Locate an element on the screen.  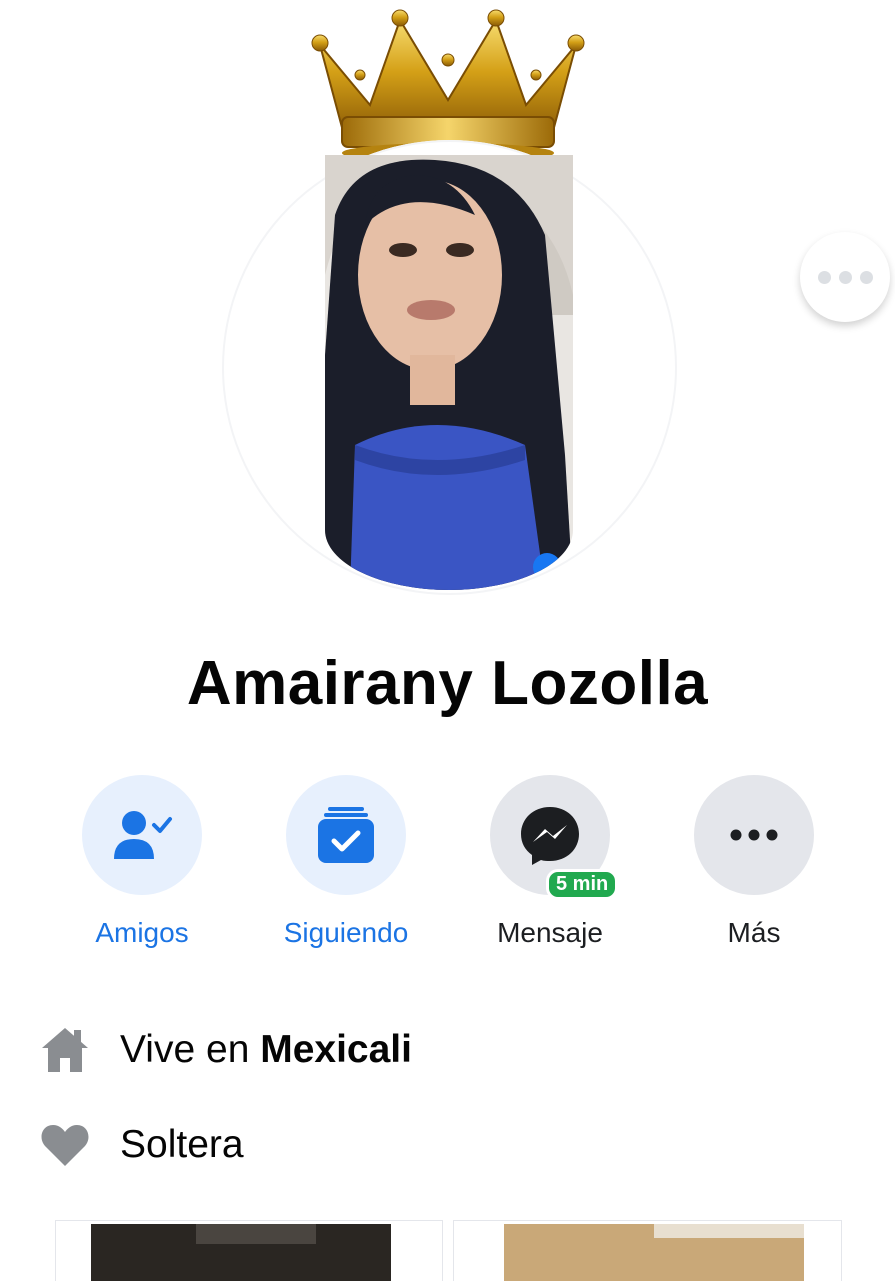
more-dots-icon is located at coordinates (754, 835).